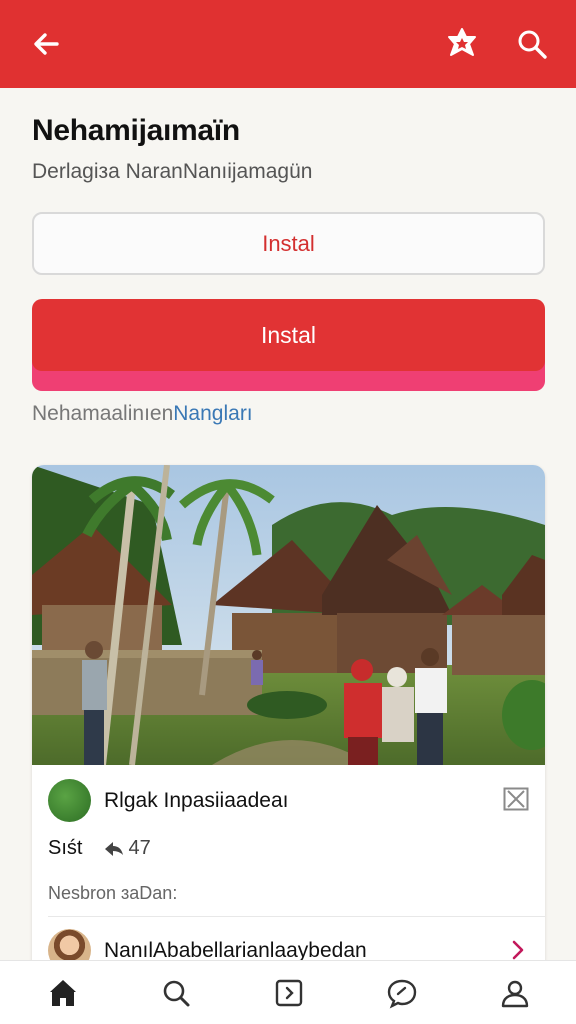 Image resolution: width=576 pixels, height=1024 pixels. Describe the element at coordinates (99, 848) in the screenshot. I see `stats-row: Sıśt 47` at that location.